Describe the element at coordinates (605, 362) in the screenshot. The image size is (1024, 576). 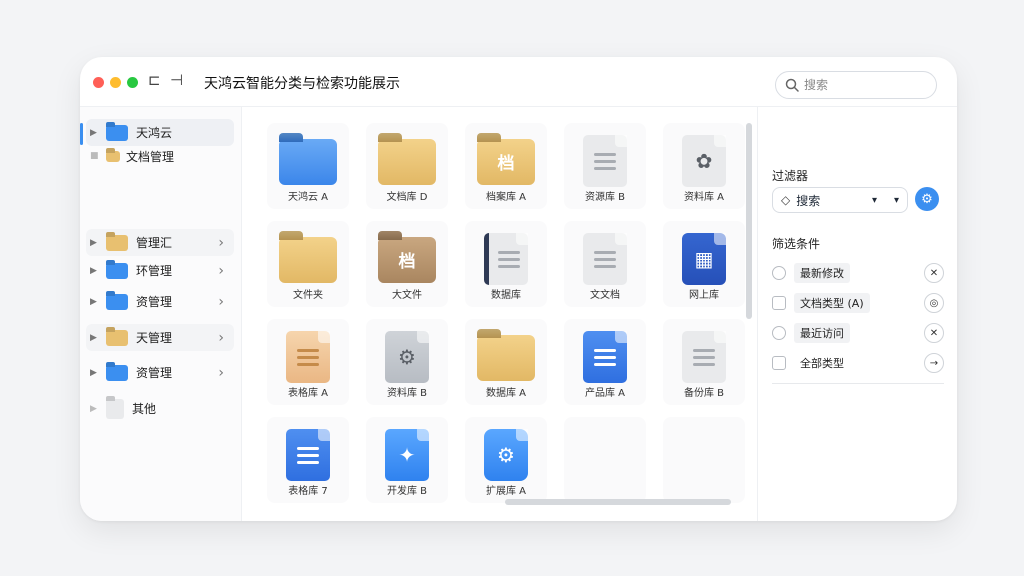
I see `grid-item: 产品库 A` at that location.